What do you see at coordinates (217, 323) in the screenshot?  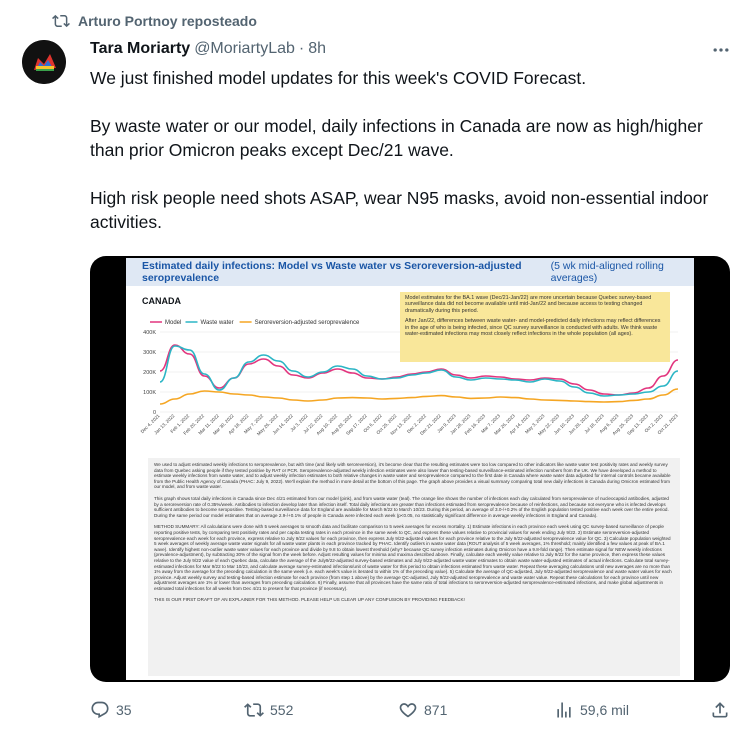 I see `legend-label: Waste water` at bounding box center [217, 323].